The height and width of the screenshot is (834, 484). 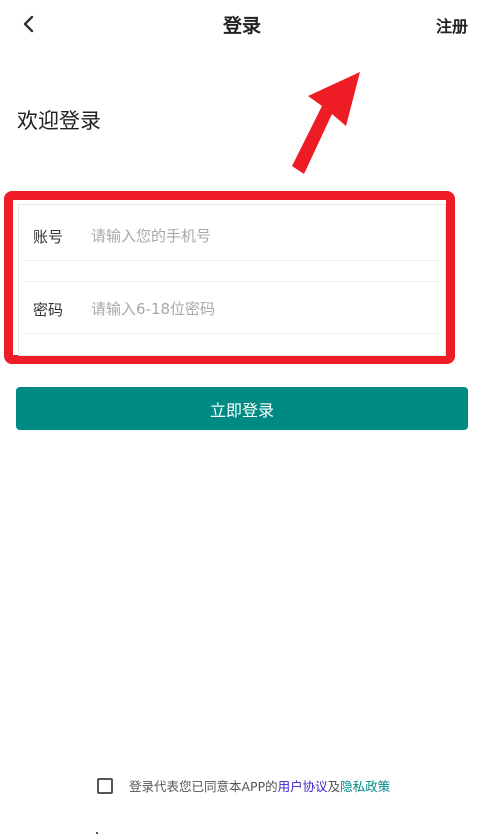 What do you see at coordinates (48, 309) in the screenshot?
I see `password-label: 密码` at bounding box center [48, 309].